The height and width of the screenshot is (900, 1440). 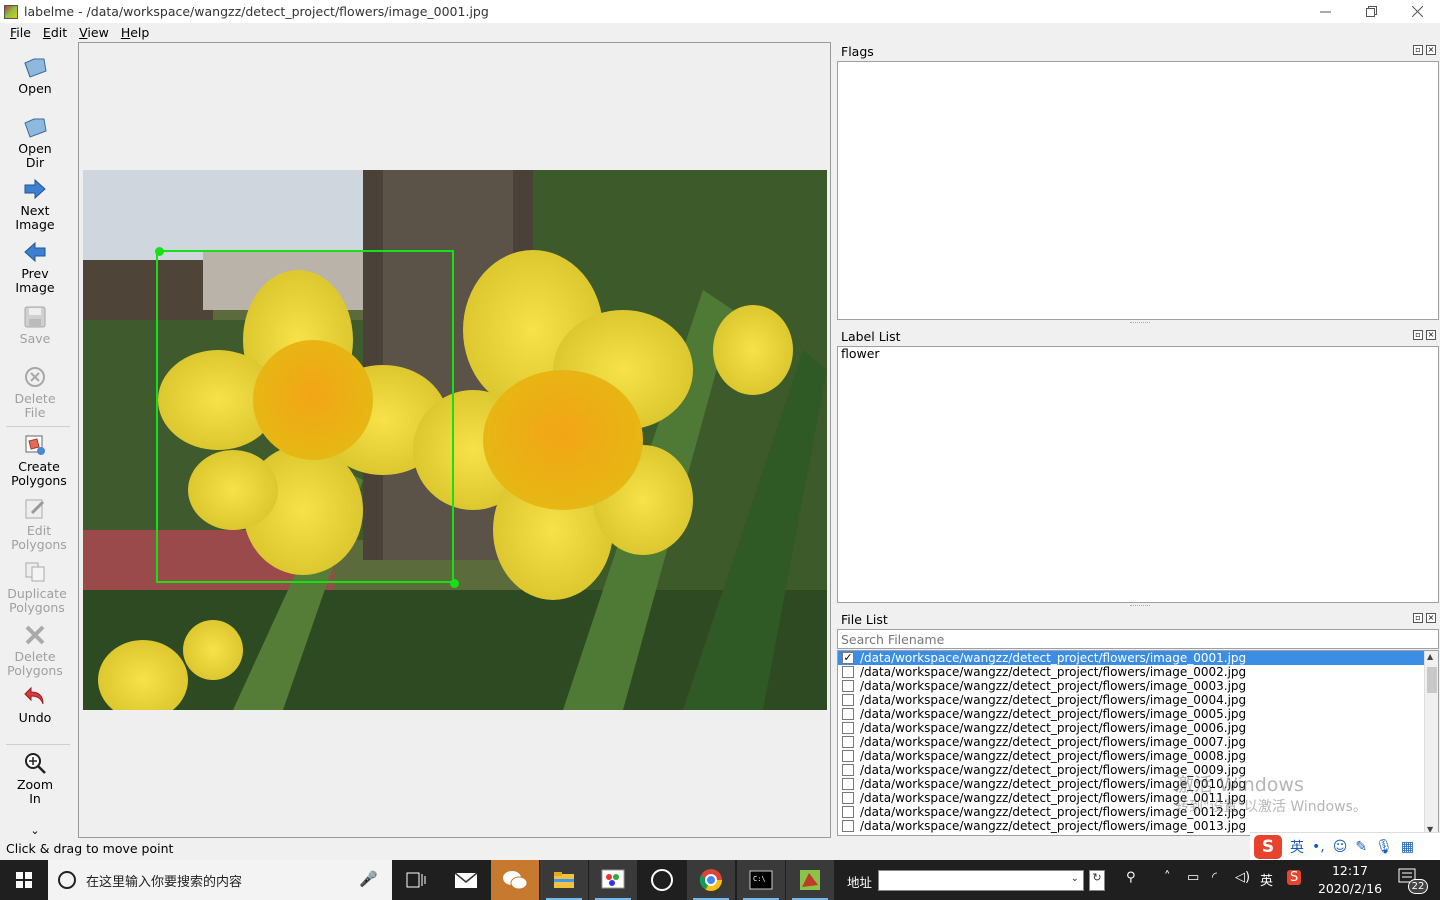 What do you see at coordinates (35, 778) in the screenshot?
I see `zoom-in-button: Zoom In` at bounding box center [35, 778].